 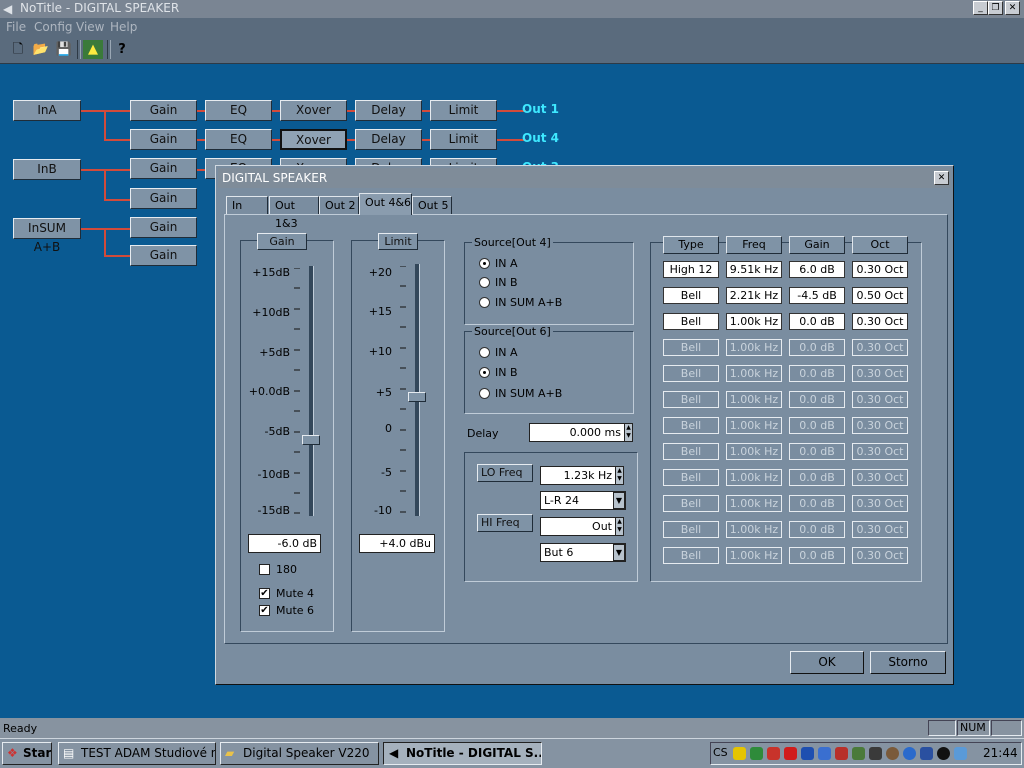 I want to click on eq-freq-cell: 2.21k Hz, so click(x=754, y=295).